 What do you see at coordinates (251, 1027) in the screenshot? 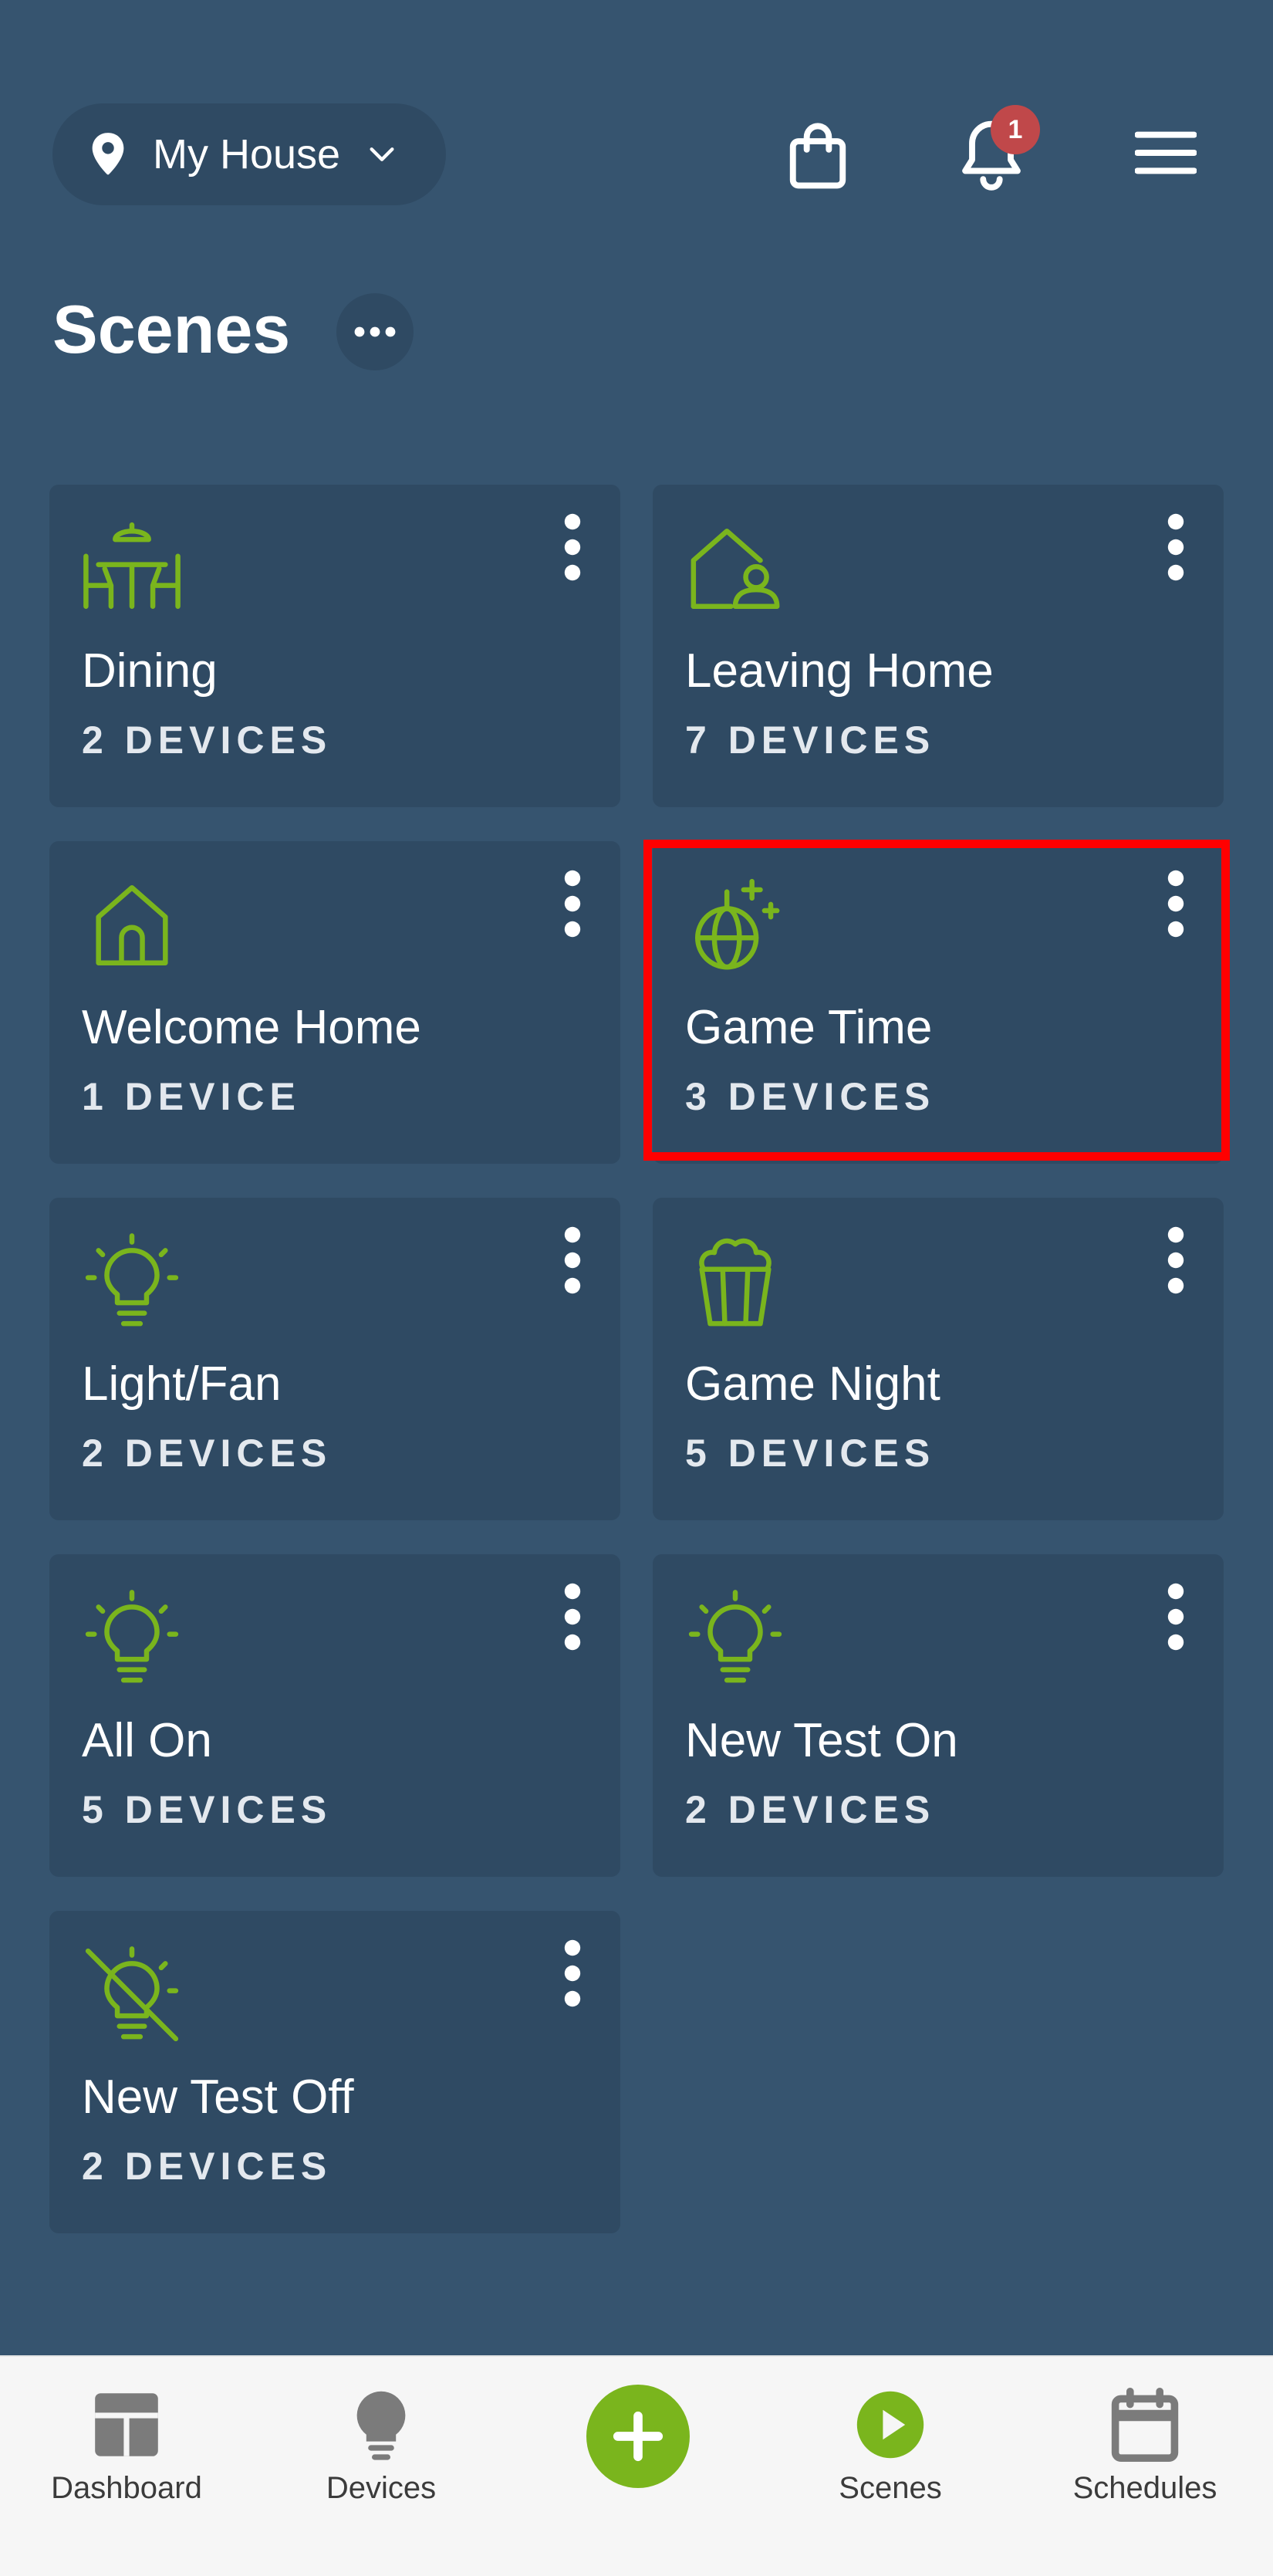
I see `scene-name: Welcome Home` at bounding box center [251, 1027].